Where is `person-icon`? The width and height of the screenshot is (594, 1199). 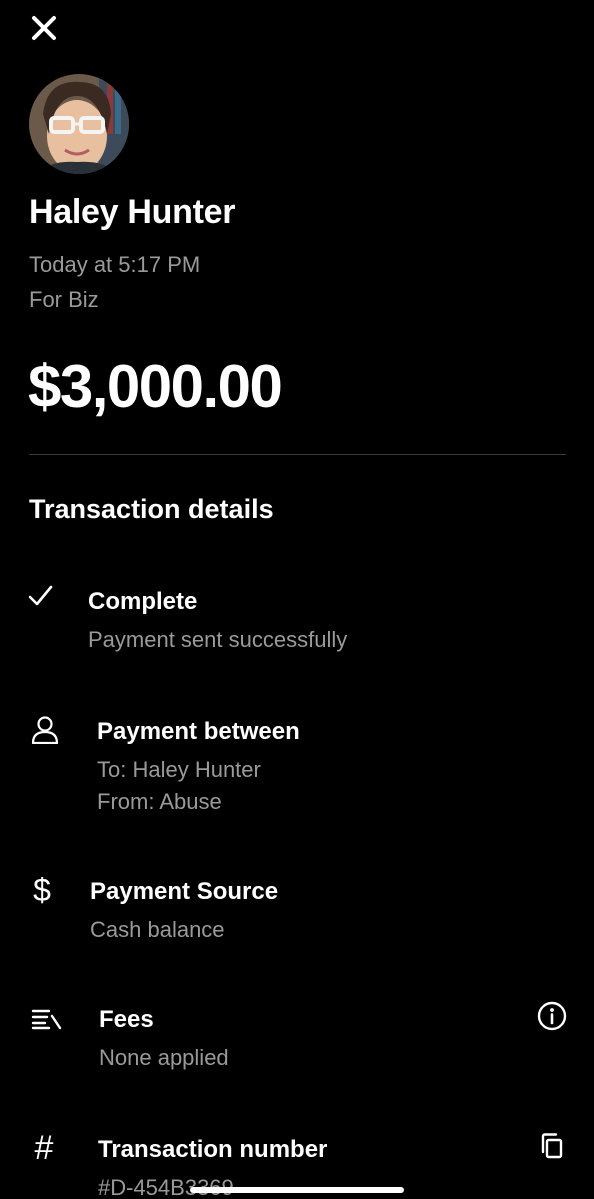 person-icon is located at coordinates (45, 729).